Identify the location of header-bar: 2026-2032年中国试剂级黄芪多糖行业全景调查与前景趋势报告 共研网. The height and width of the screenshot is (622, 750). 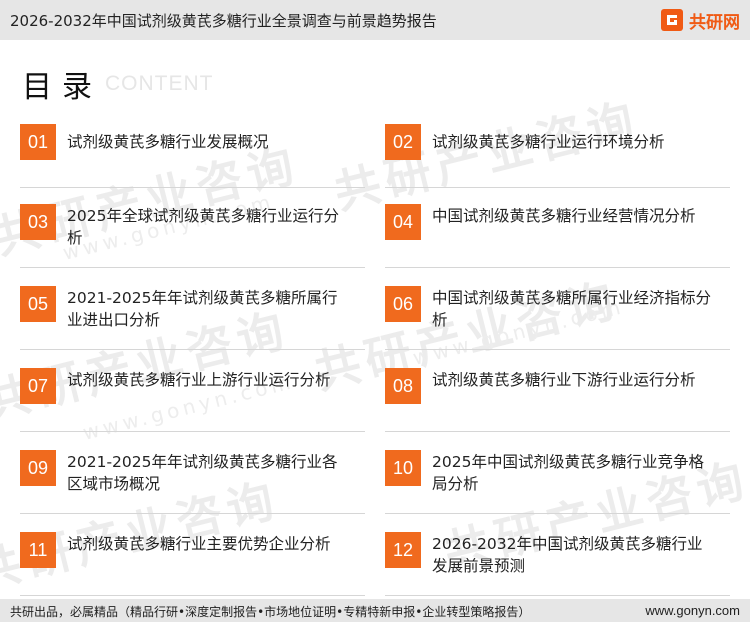
(375, 20).